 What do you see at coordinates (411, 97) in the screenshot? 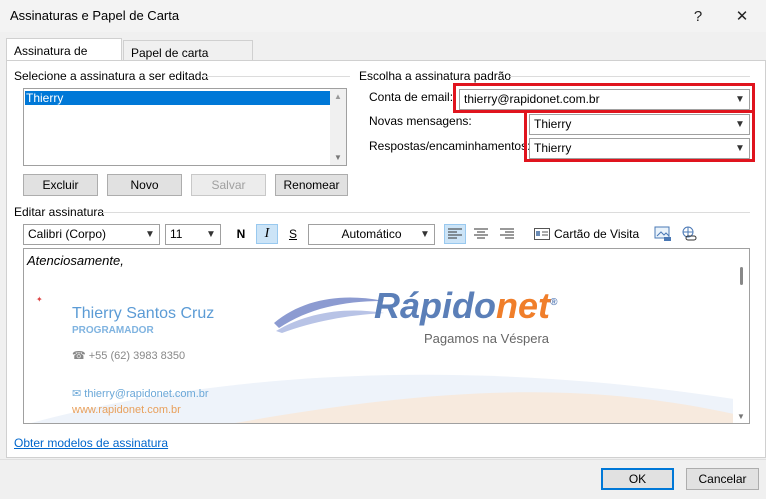
I see `account-label: Conta de email:` at bounding box center [411, 97].